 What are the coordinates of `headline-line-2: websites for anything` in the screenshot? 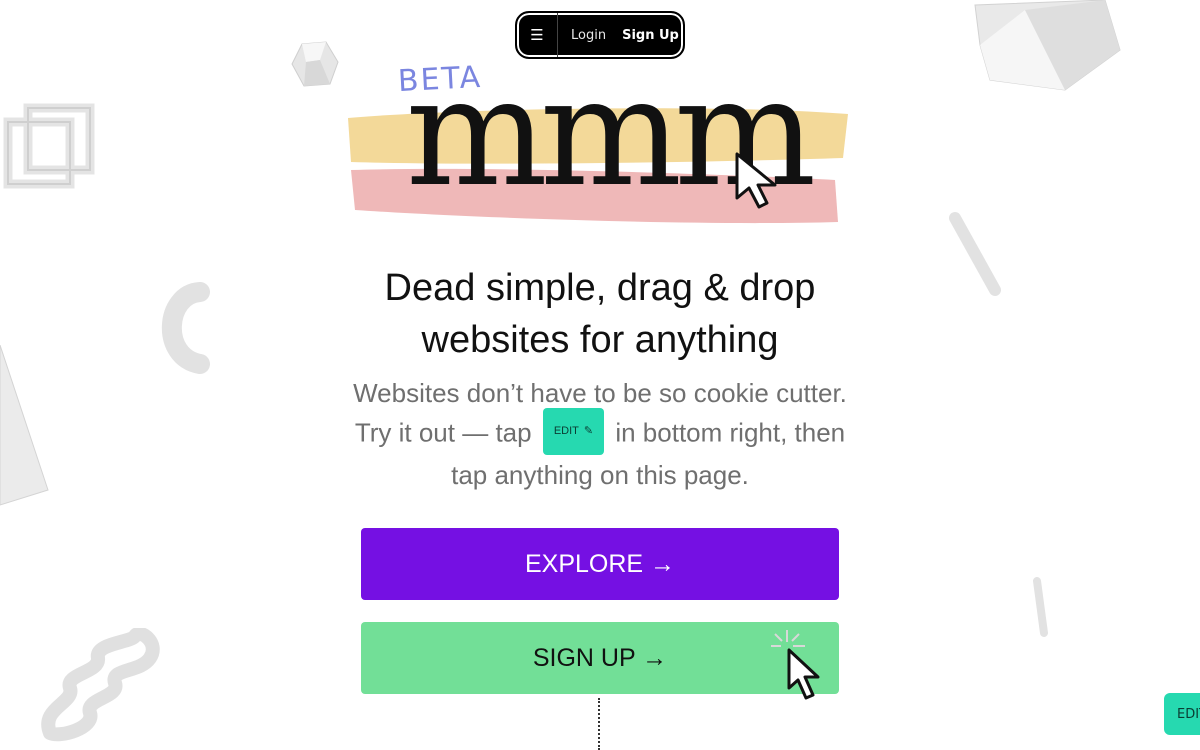 It's located at (600, 340).